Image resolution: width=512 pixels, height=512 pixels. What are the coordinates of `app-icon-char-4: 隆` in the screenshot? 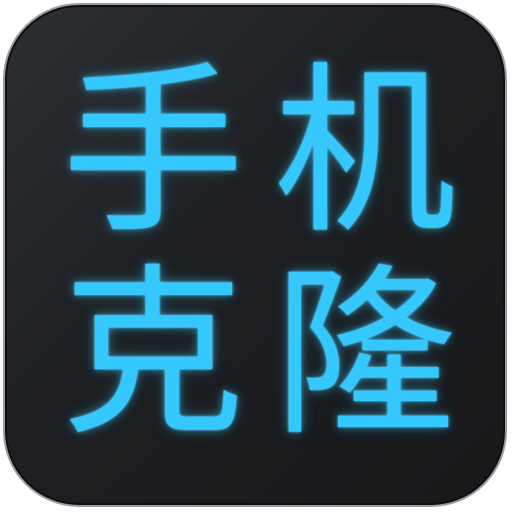 It's located at (365, 354).